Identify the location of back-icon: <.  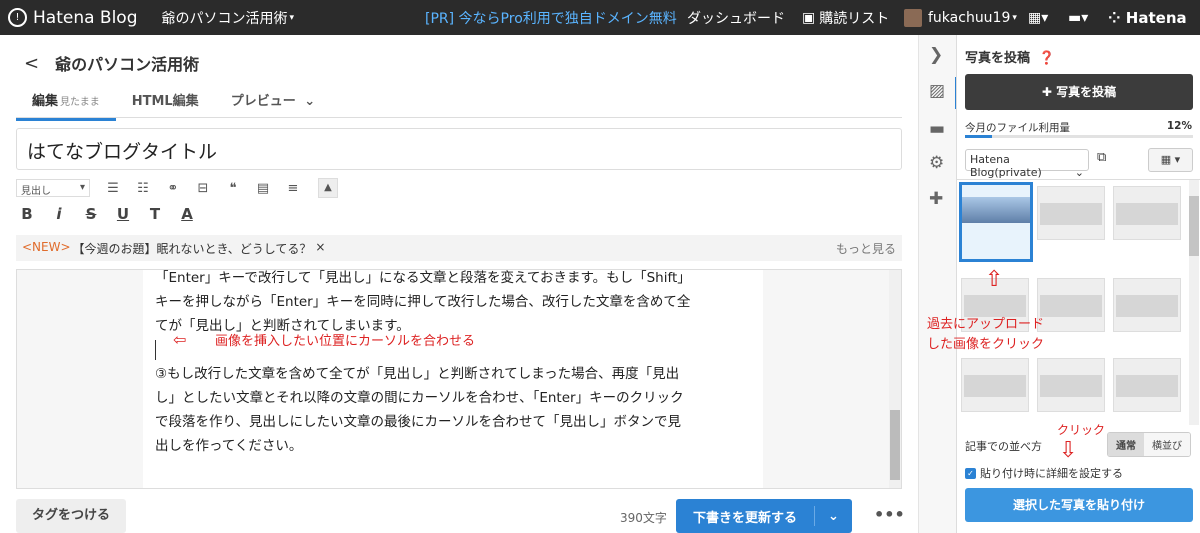
(31, 63).